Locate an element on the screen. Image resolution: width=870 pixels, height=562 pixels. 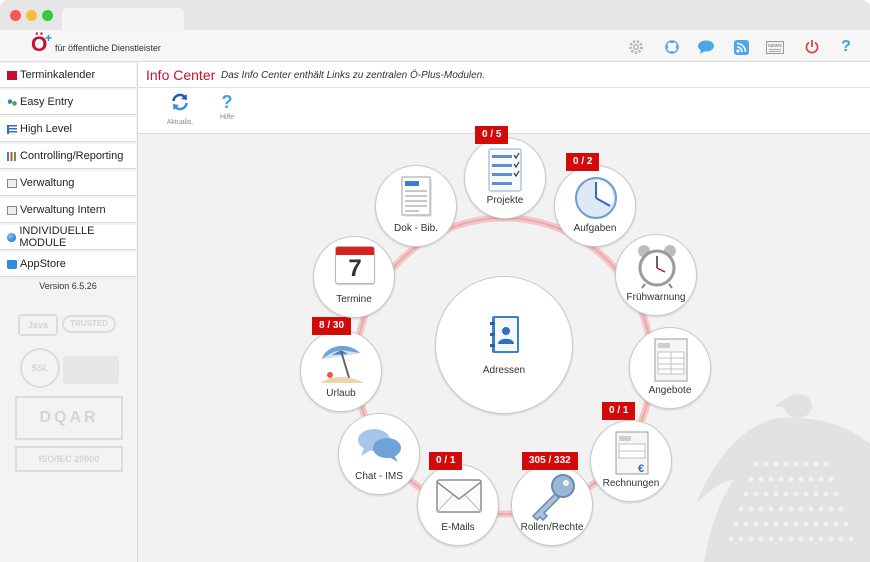
calendar-7-icon: 7 is located at coordinates (355, 265).